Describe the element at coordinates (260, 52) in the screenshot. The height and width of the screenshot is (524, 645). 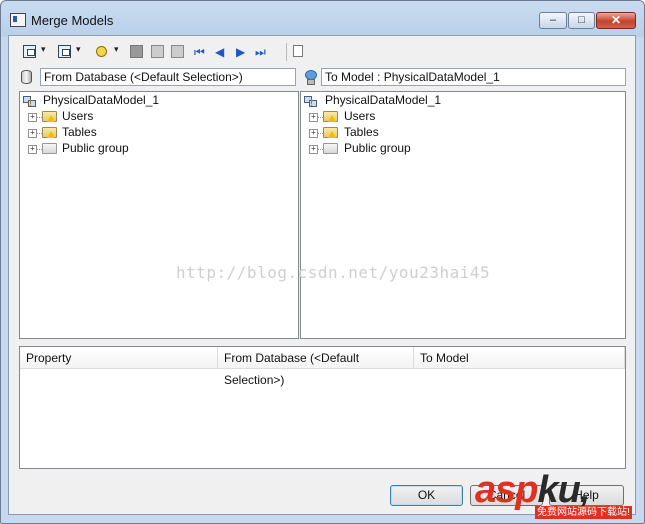
I see `last-icon: ⏭` at that location.